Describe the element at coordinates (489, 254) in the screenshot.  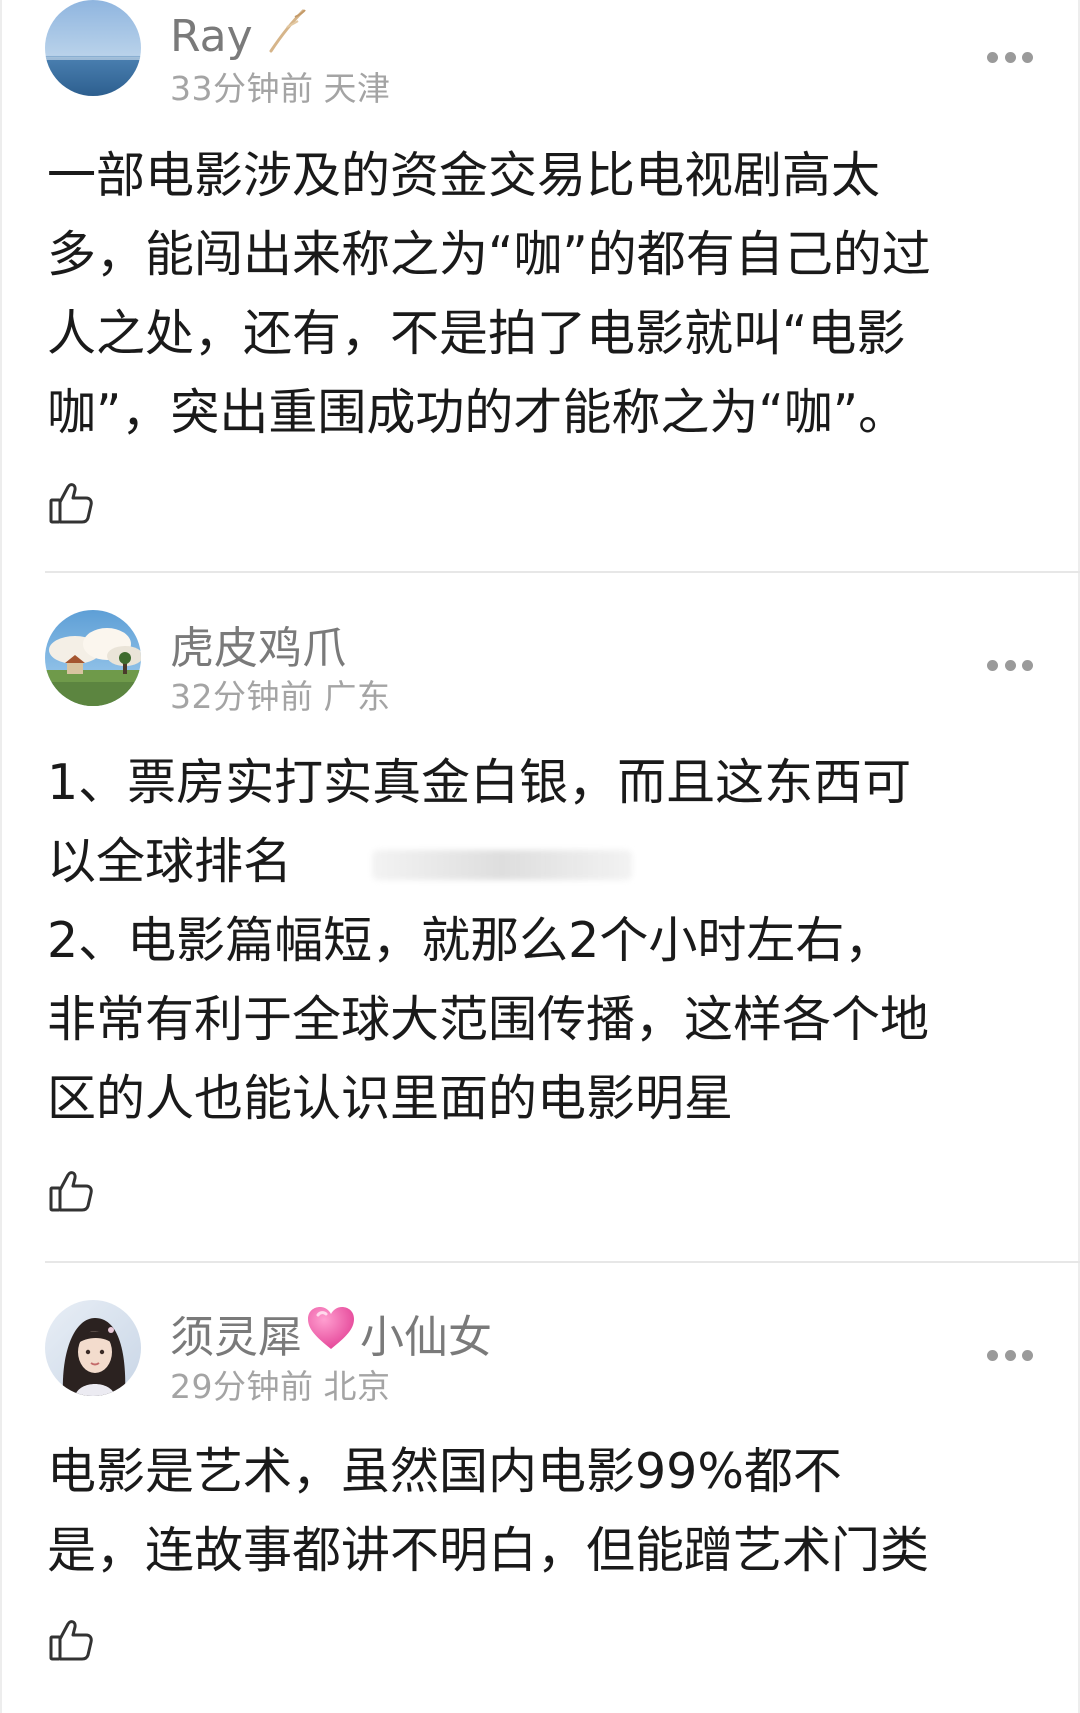
I see `comment-line: 多，能闯出来称之为“咖”的都有自己的过` at that location.